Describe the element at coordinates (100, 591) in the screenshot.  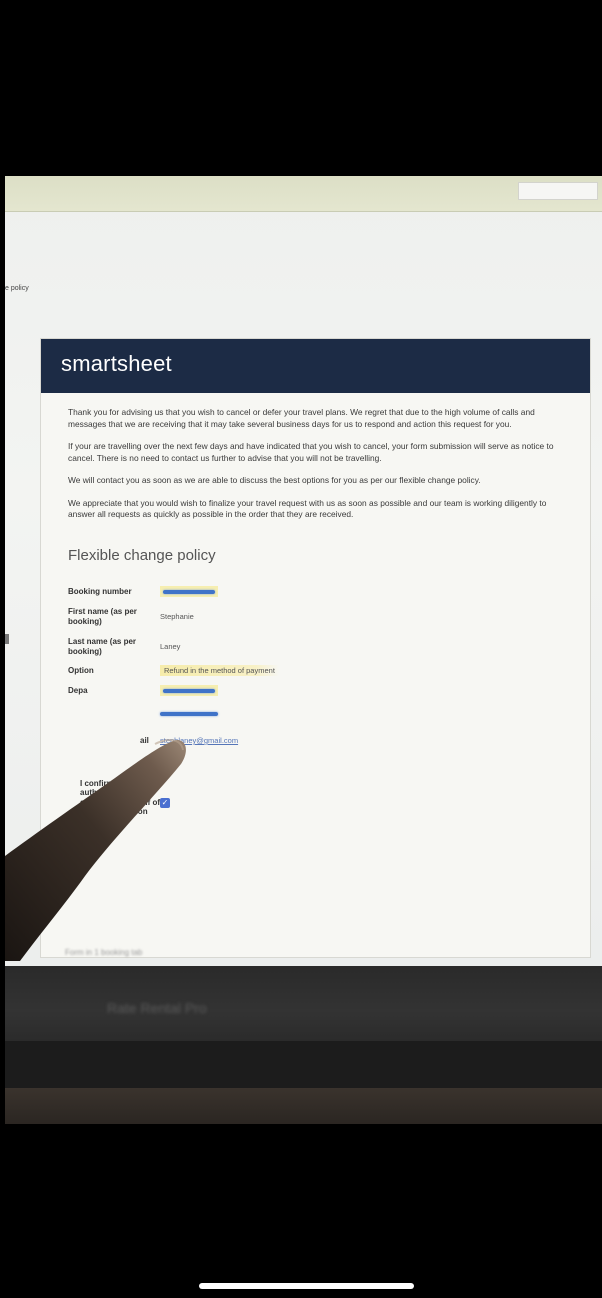
I see `booking-number-label: Booking number` at that location.